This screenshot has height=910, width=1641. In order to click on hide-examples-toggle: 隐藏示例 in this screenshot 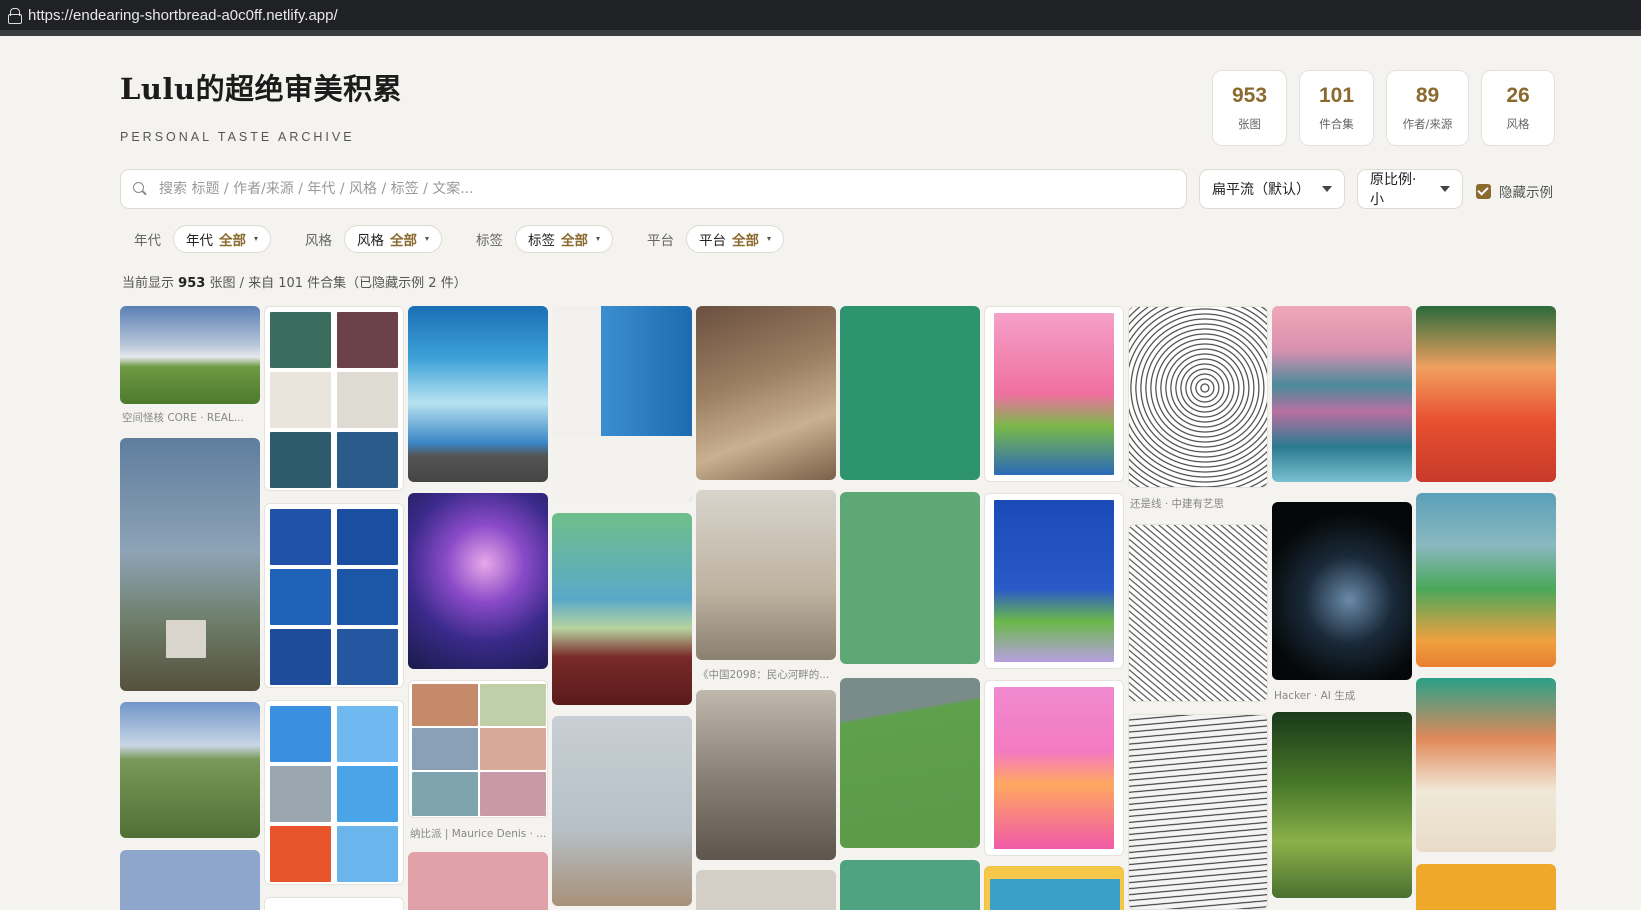, I will do `click(1514, 191)`.